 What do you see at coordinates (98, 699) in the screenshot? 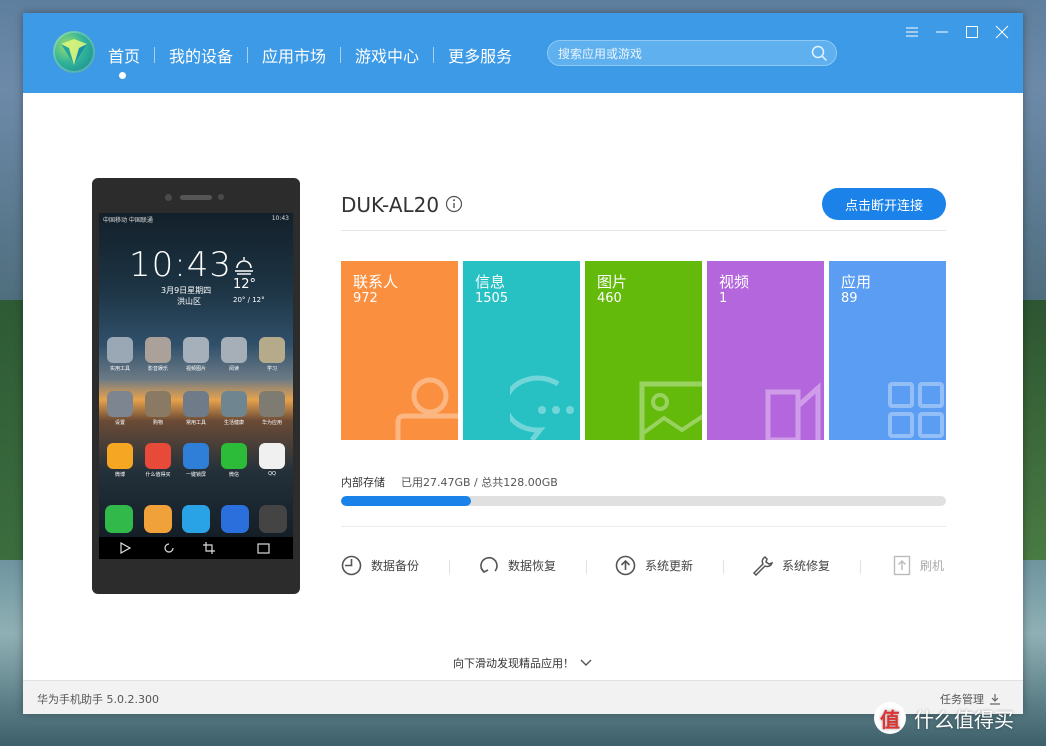
I see `app-version: 华为手机助手 5.0.2.300` at bounding box center [98, 699].